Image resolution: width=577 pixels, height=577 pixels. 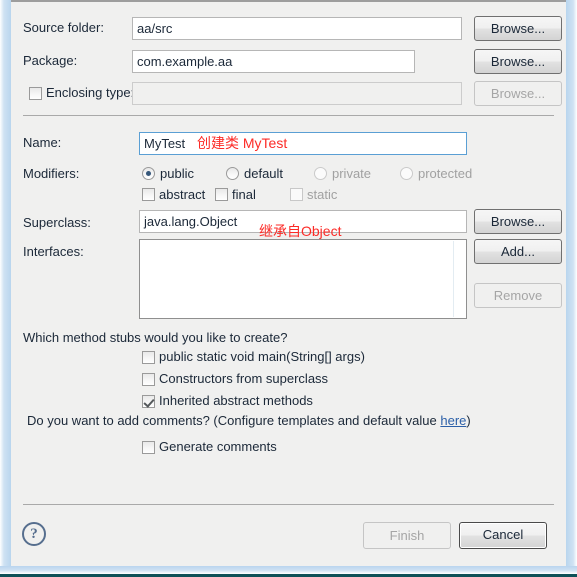 I want to click on generate-comments-checkbox, so click(x=148, y=447).